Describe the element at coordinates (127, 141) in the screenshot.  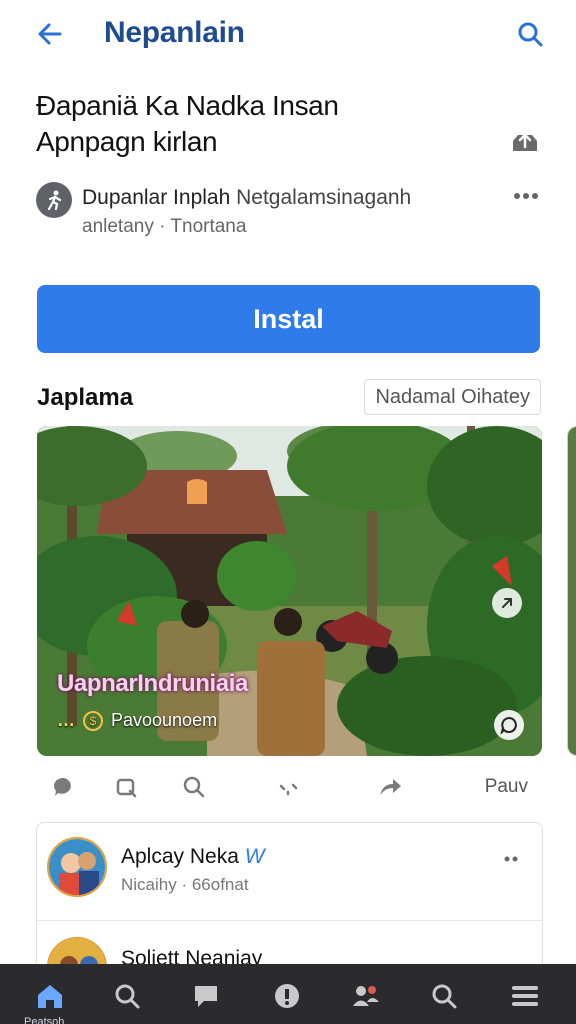
I see `app-title-line2: Apnpagn kirlan` at that location.